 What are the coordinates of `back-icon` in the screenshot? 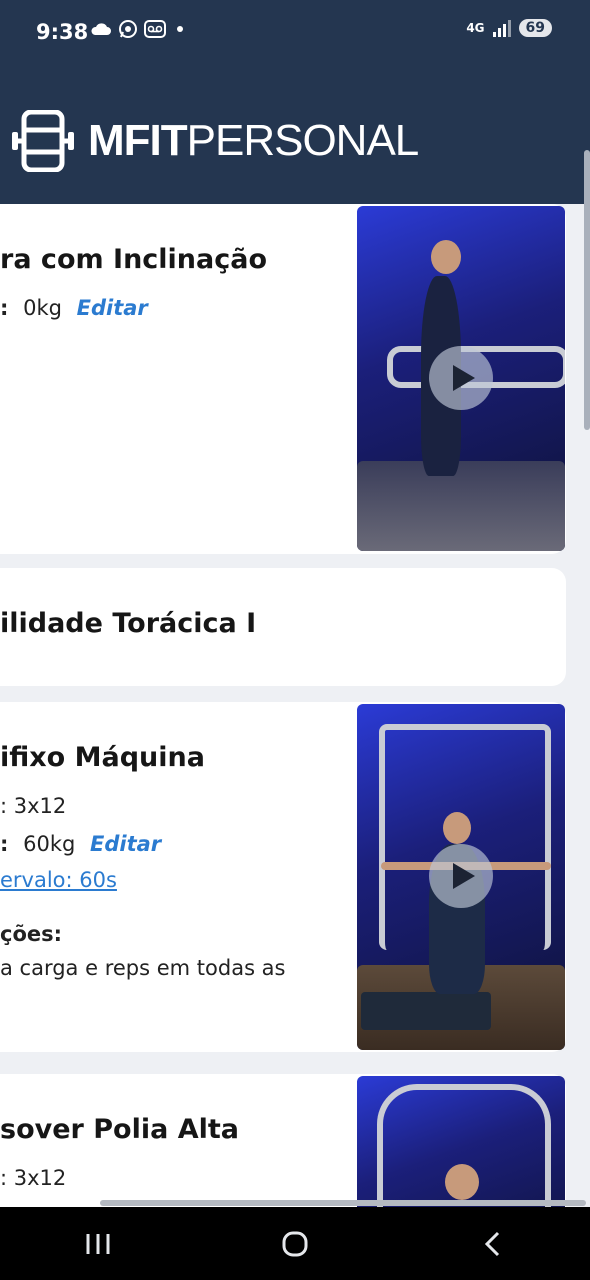 It's located at (491, 1243).